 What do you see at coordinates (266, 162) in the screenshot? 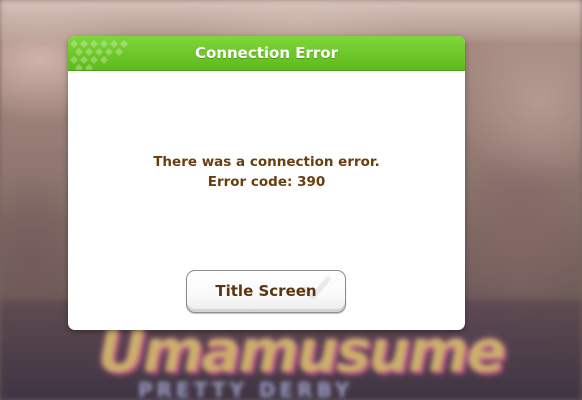
I see `error-message-line: There was a connection error.` at bounding box center [266, 162].